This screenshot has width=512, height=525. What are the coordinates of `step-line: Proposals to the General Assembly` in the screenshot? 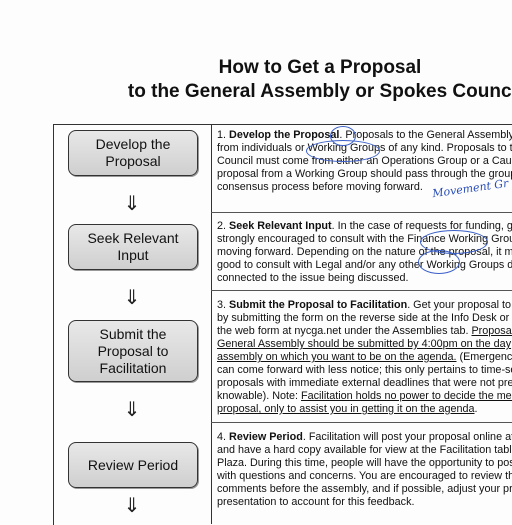 It's located at (428, 135).